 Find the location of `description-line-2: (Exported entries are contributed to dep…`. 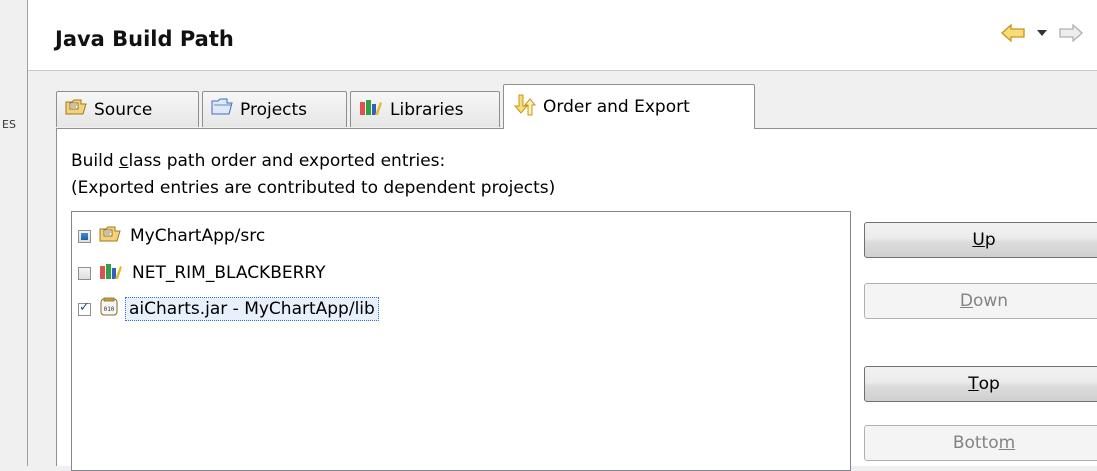

description-line-2: (Exported entries are contributed to dep… is located at coordinates (313, 188).